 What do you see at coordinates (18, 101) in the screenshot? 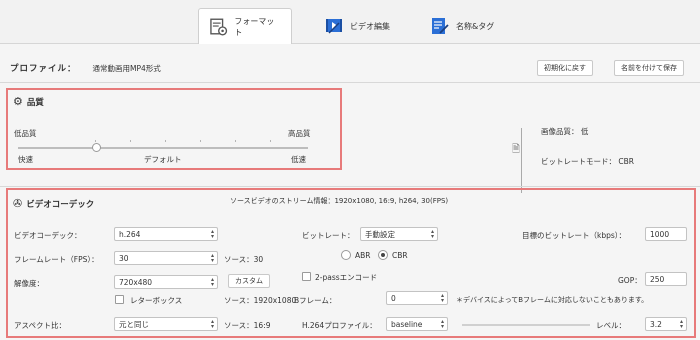
I see `gear-icon: ⚙` at bounding box center [18, 101].